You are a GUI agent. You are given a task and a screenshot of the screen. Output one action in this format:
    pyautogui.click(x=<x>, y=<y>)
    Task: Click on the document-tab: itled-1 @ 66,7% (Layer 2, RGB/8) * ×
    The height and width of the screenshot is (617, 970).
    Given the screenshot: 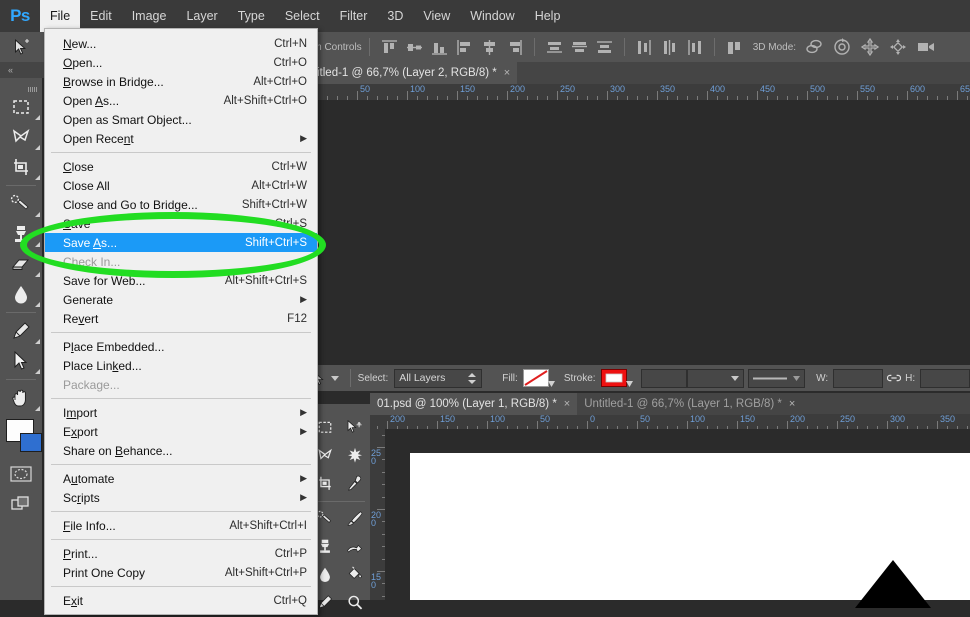 What is the action you would take?
    pyautogui.click(x=414, y=73)
    